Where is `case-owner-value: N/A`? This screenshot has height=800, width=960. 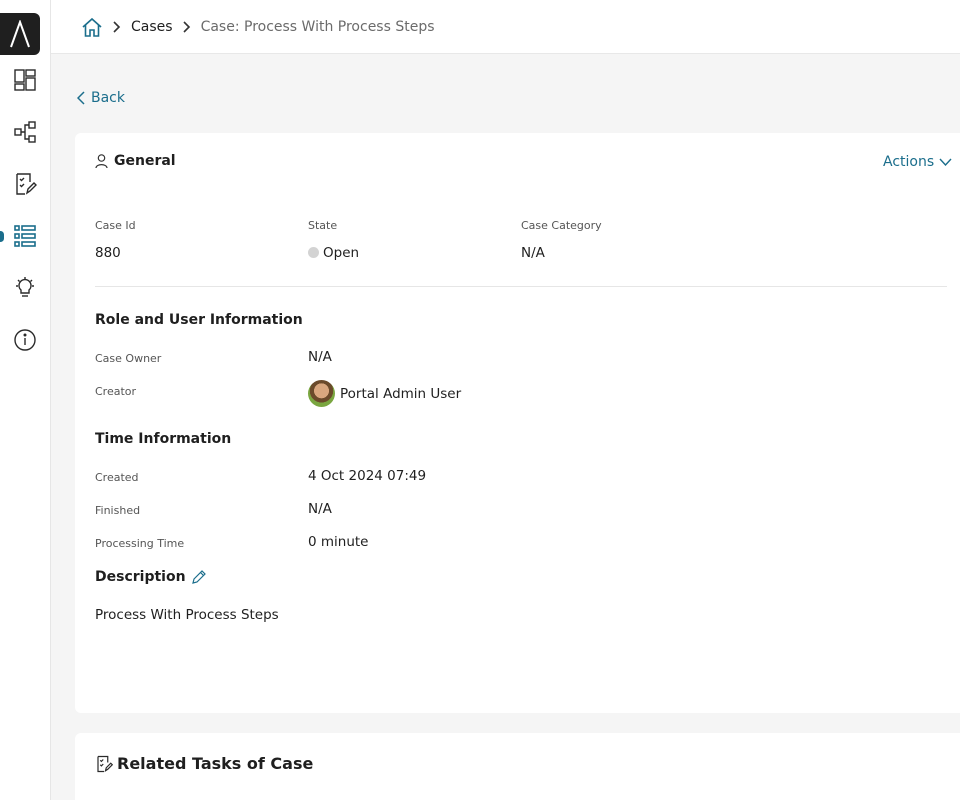
case-owner-value: N/A is located at coordinates (320, 357).